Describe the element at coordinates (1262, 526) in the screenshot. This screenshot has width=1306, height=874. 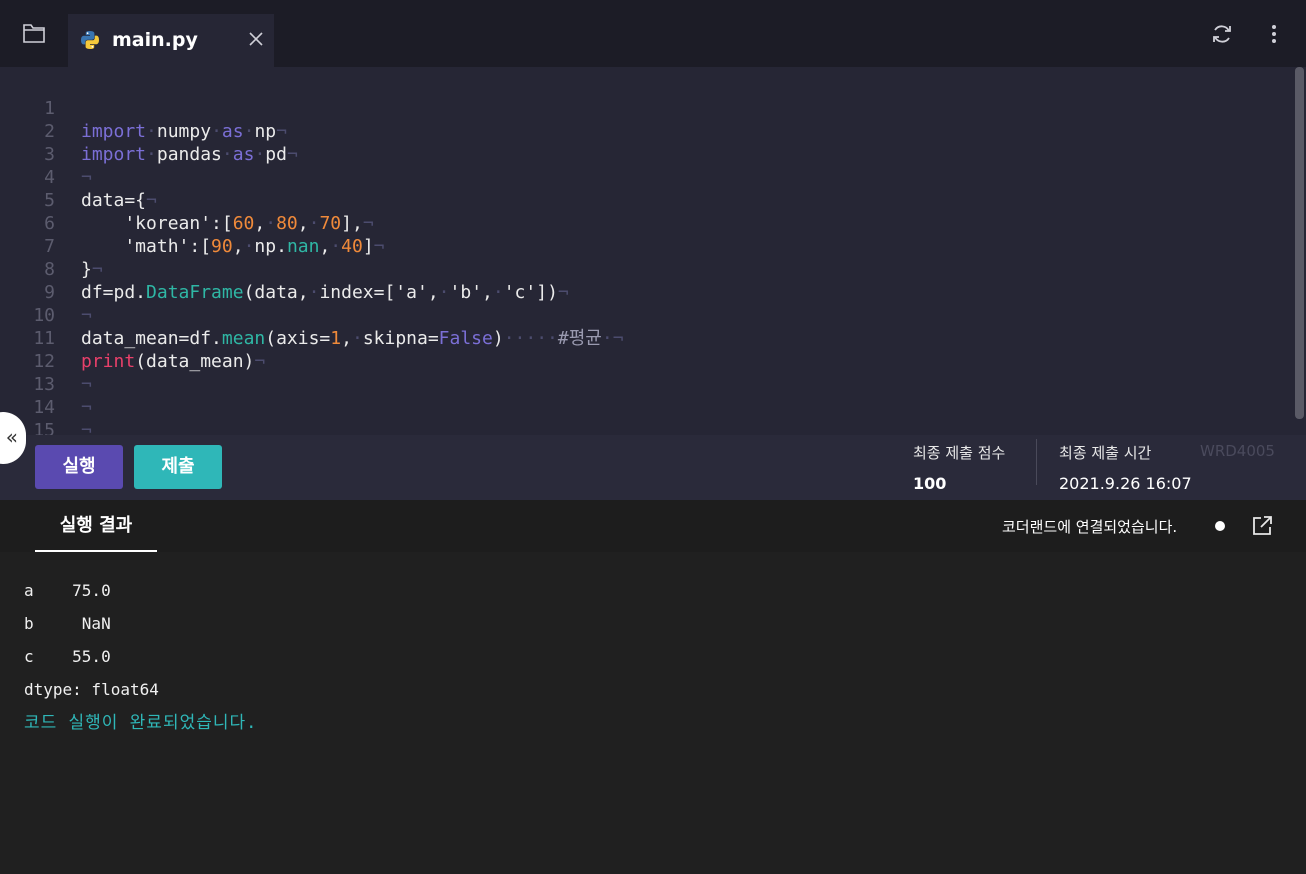
I see `external-link-icon` at that location.